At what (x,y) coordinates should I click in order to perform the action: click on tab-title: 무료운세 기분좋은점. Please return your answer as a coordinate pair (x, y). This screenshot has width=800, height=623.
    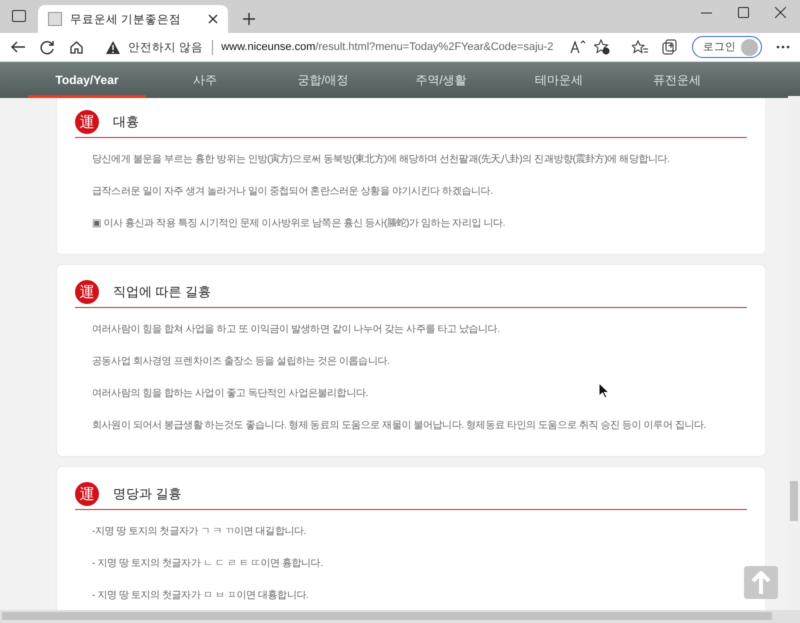
    Looking at the image, I should click on (126, 19).